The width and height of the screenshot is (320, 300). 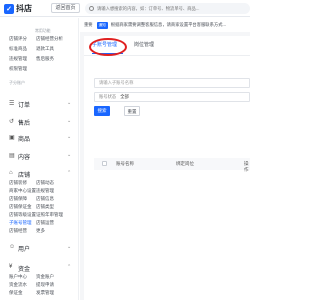 What do you see at coordinates (102, 111) in the screenshot?
I see `search-button: 搜索` at bounding box center [102, 111].